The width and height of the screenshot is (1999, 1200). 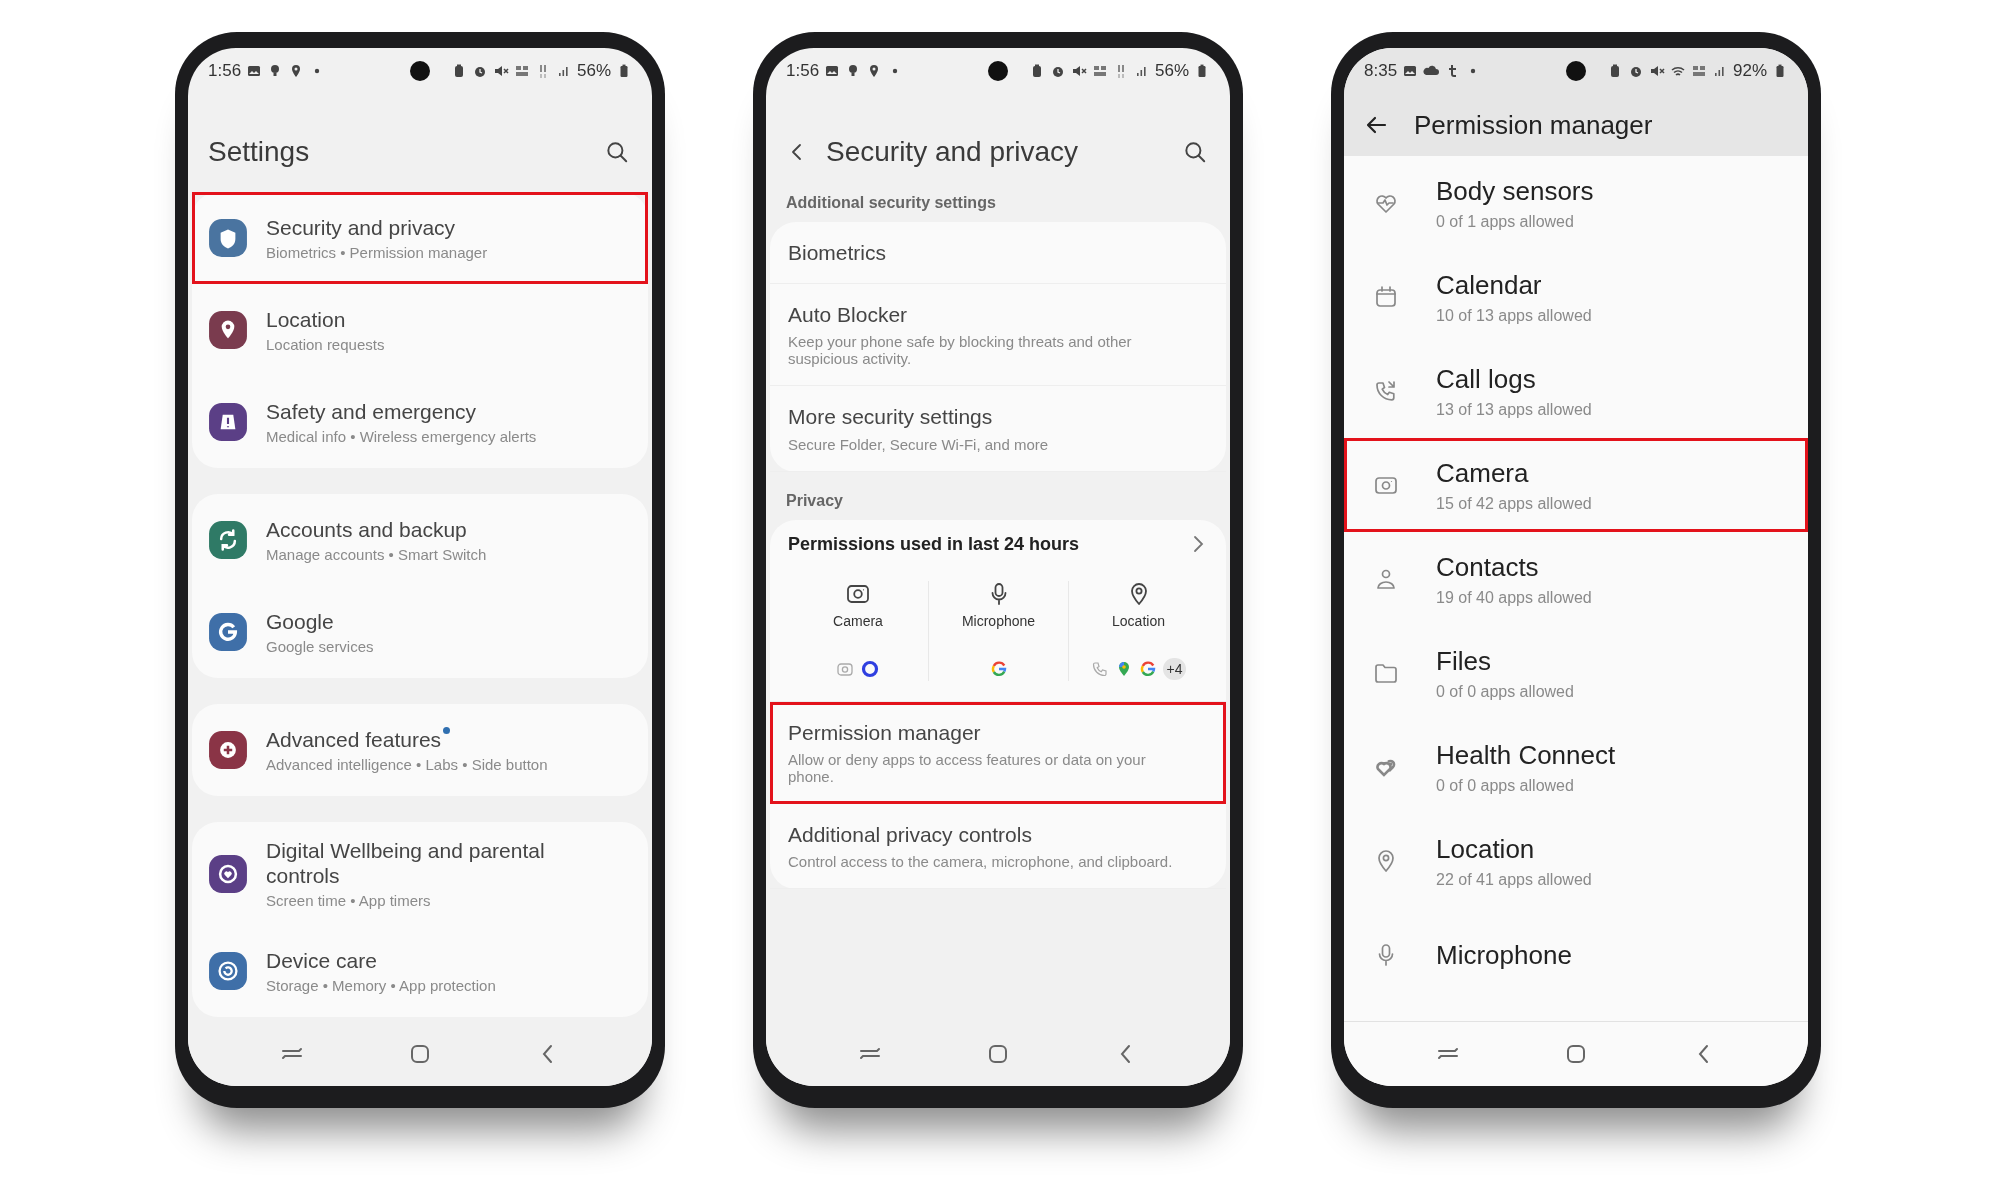 I want to click on permission-label: Location, so click(x=1138, y=620).